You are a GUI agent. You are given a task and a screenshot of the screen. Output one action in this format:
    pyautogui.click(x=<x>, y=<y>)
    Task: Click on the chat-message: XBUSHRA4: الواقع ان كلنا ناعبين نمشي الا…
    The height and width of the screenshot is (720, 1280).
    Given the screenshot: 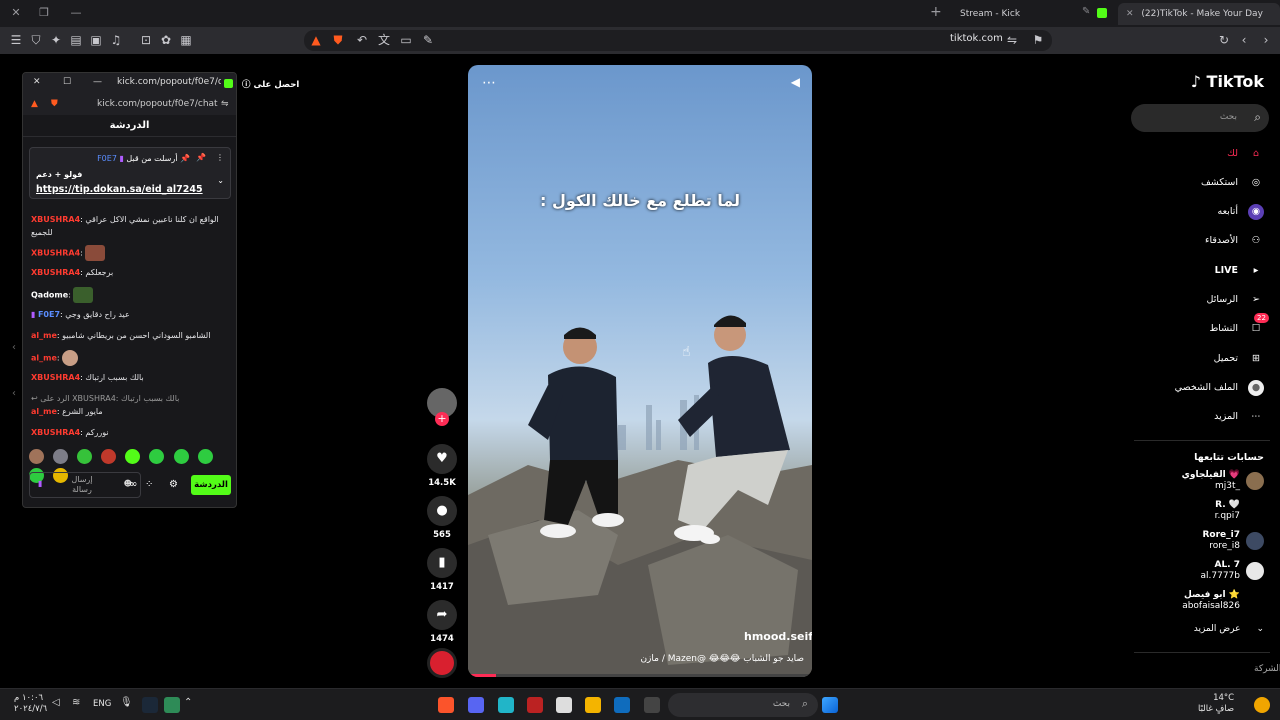 What is the action you would take?
    pyautogui.click(x=128, y=229)
    